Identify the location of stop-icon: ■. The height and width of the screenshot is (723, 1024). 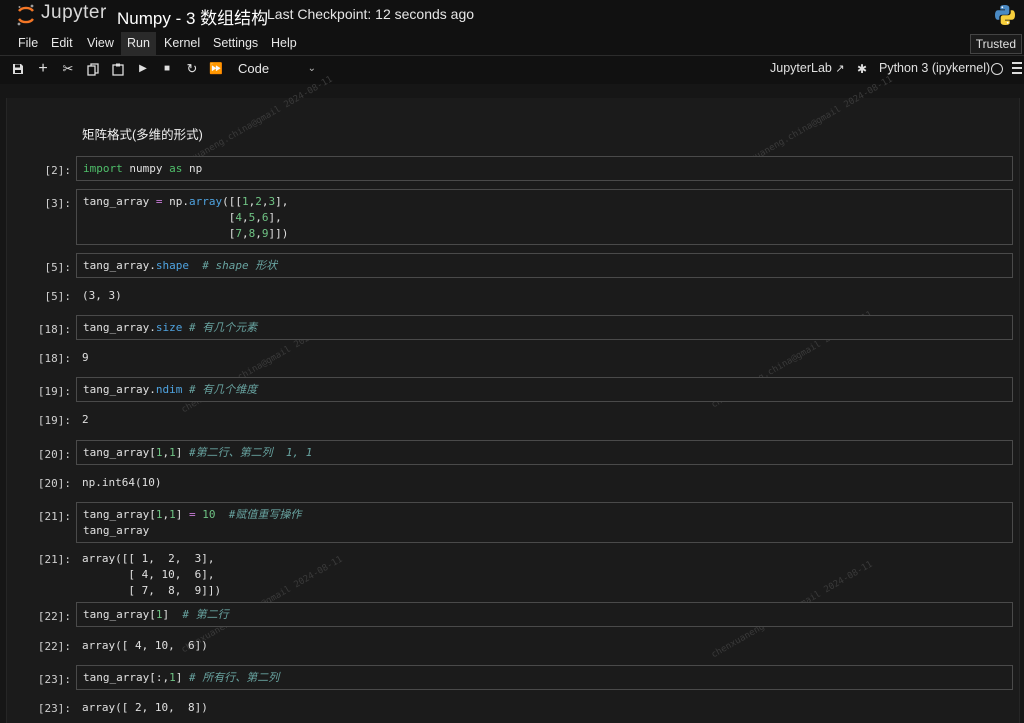
(167, 69).